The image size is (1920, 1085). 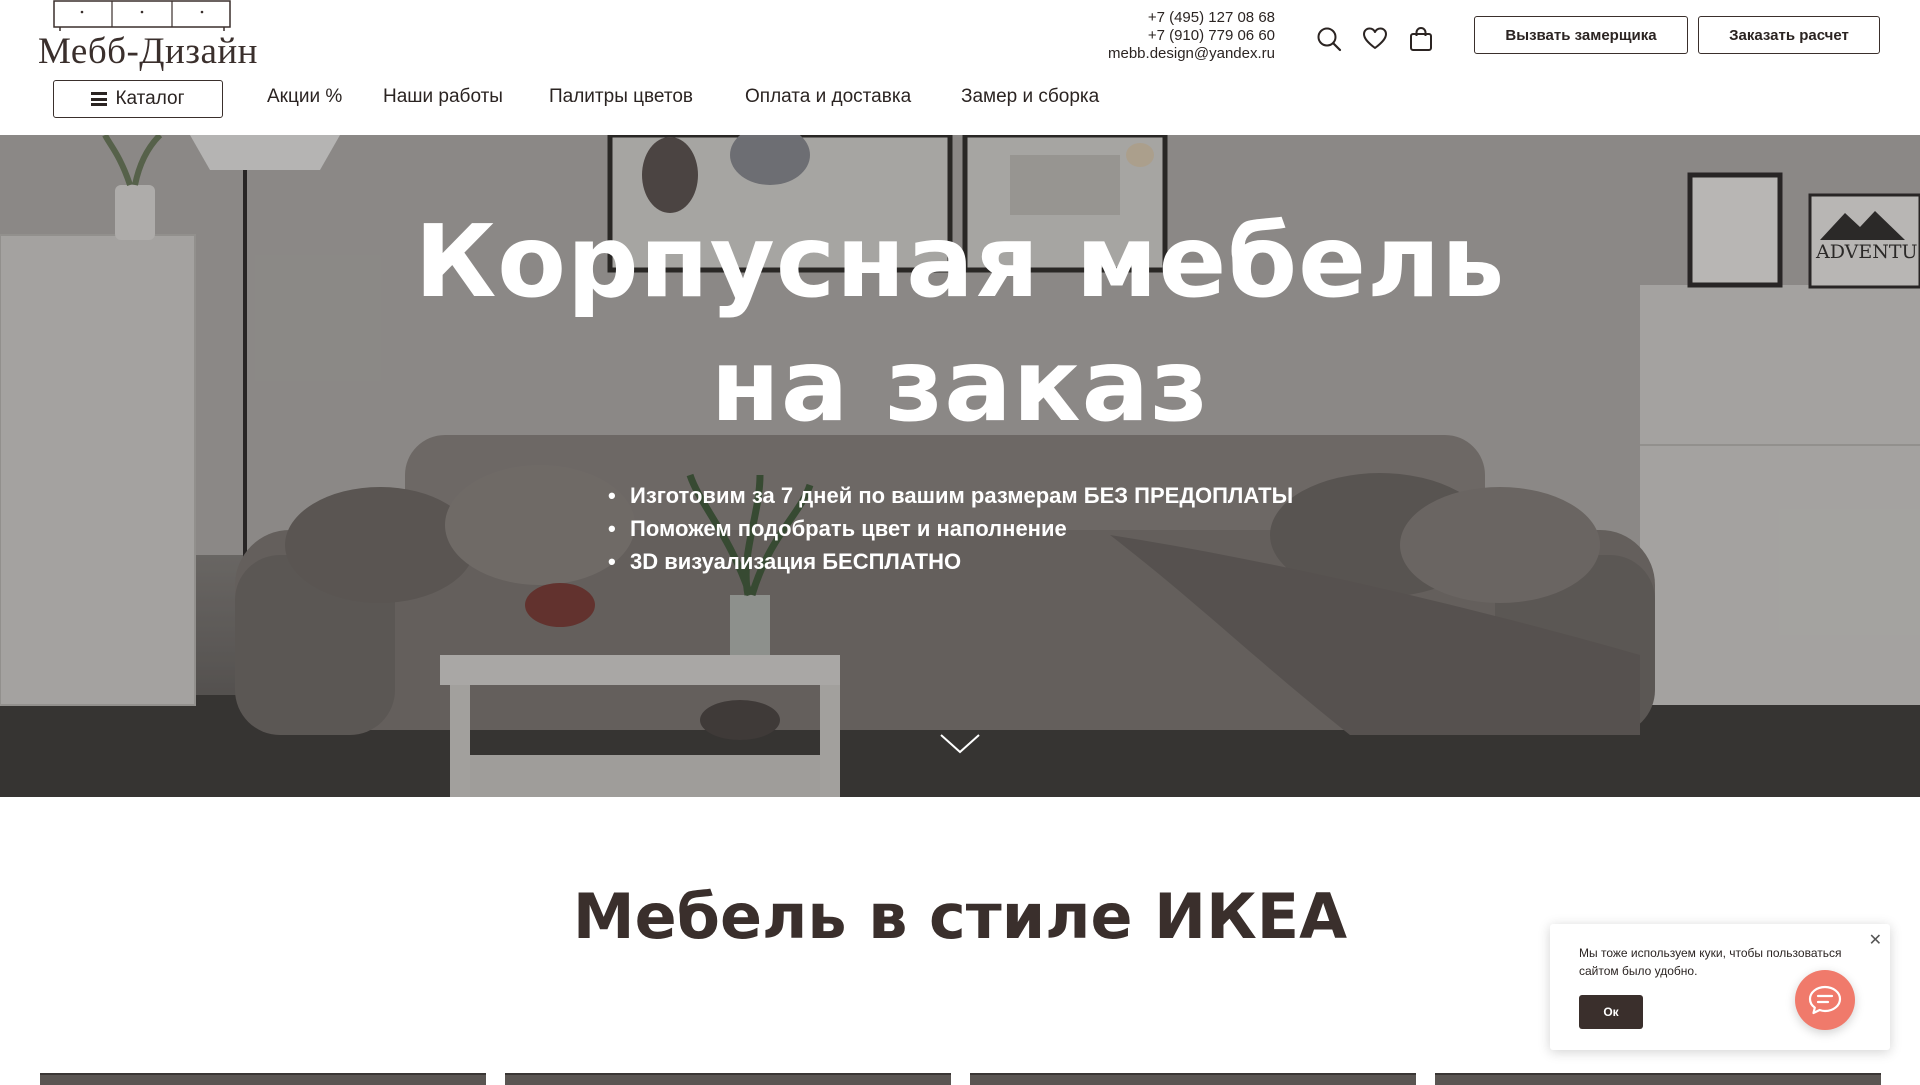 I want to click on search-icon, so click(x=1329, y=39).